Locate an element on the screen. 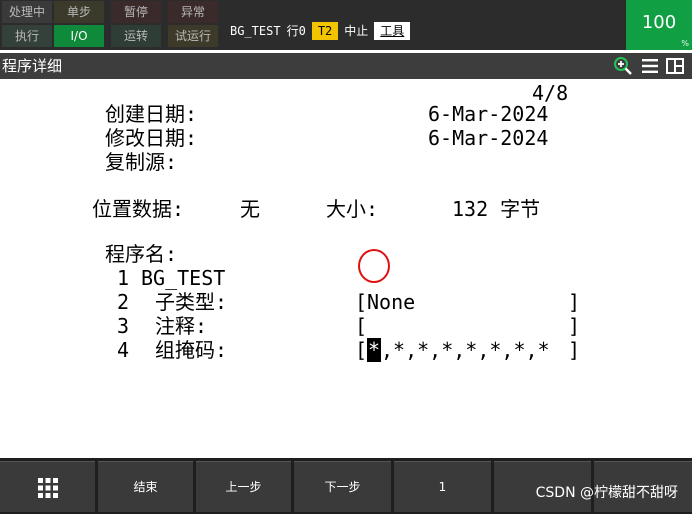 The image size is (692, 514). frame-badge: 工具 is located at coordinates (392, 31).